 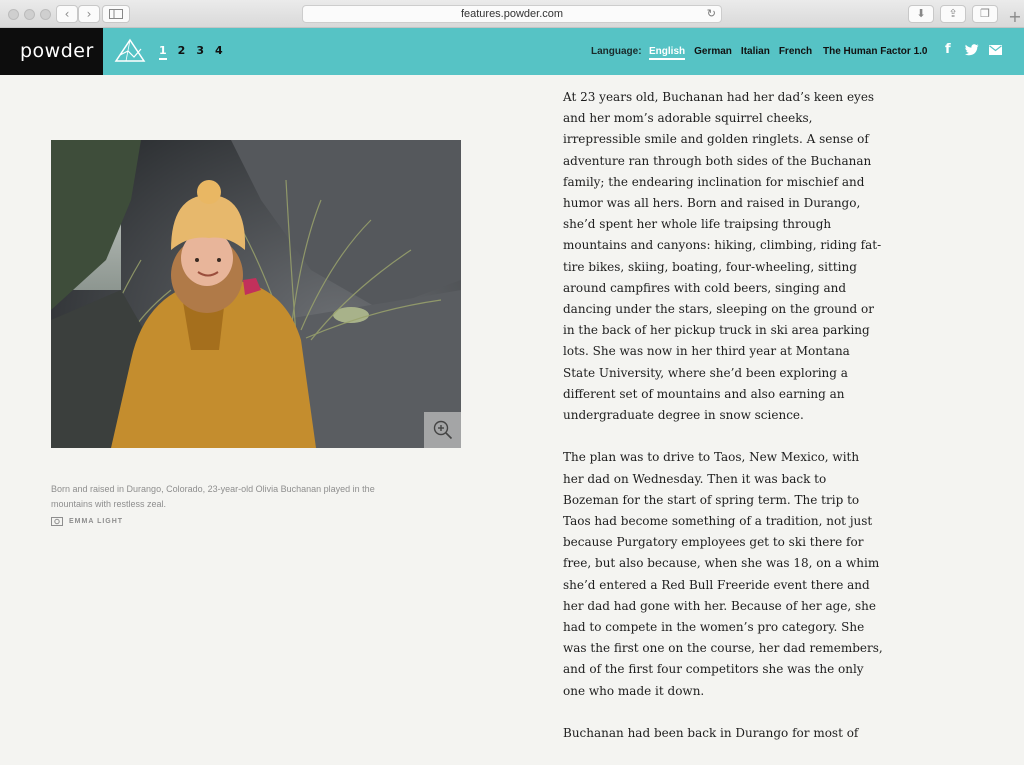 What do you see at coordinates (96, 521) in the screenshot?
I see `photographer-name: EMMA LIGHT` at bounding box center [96, 521].